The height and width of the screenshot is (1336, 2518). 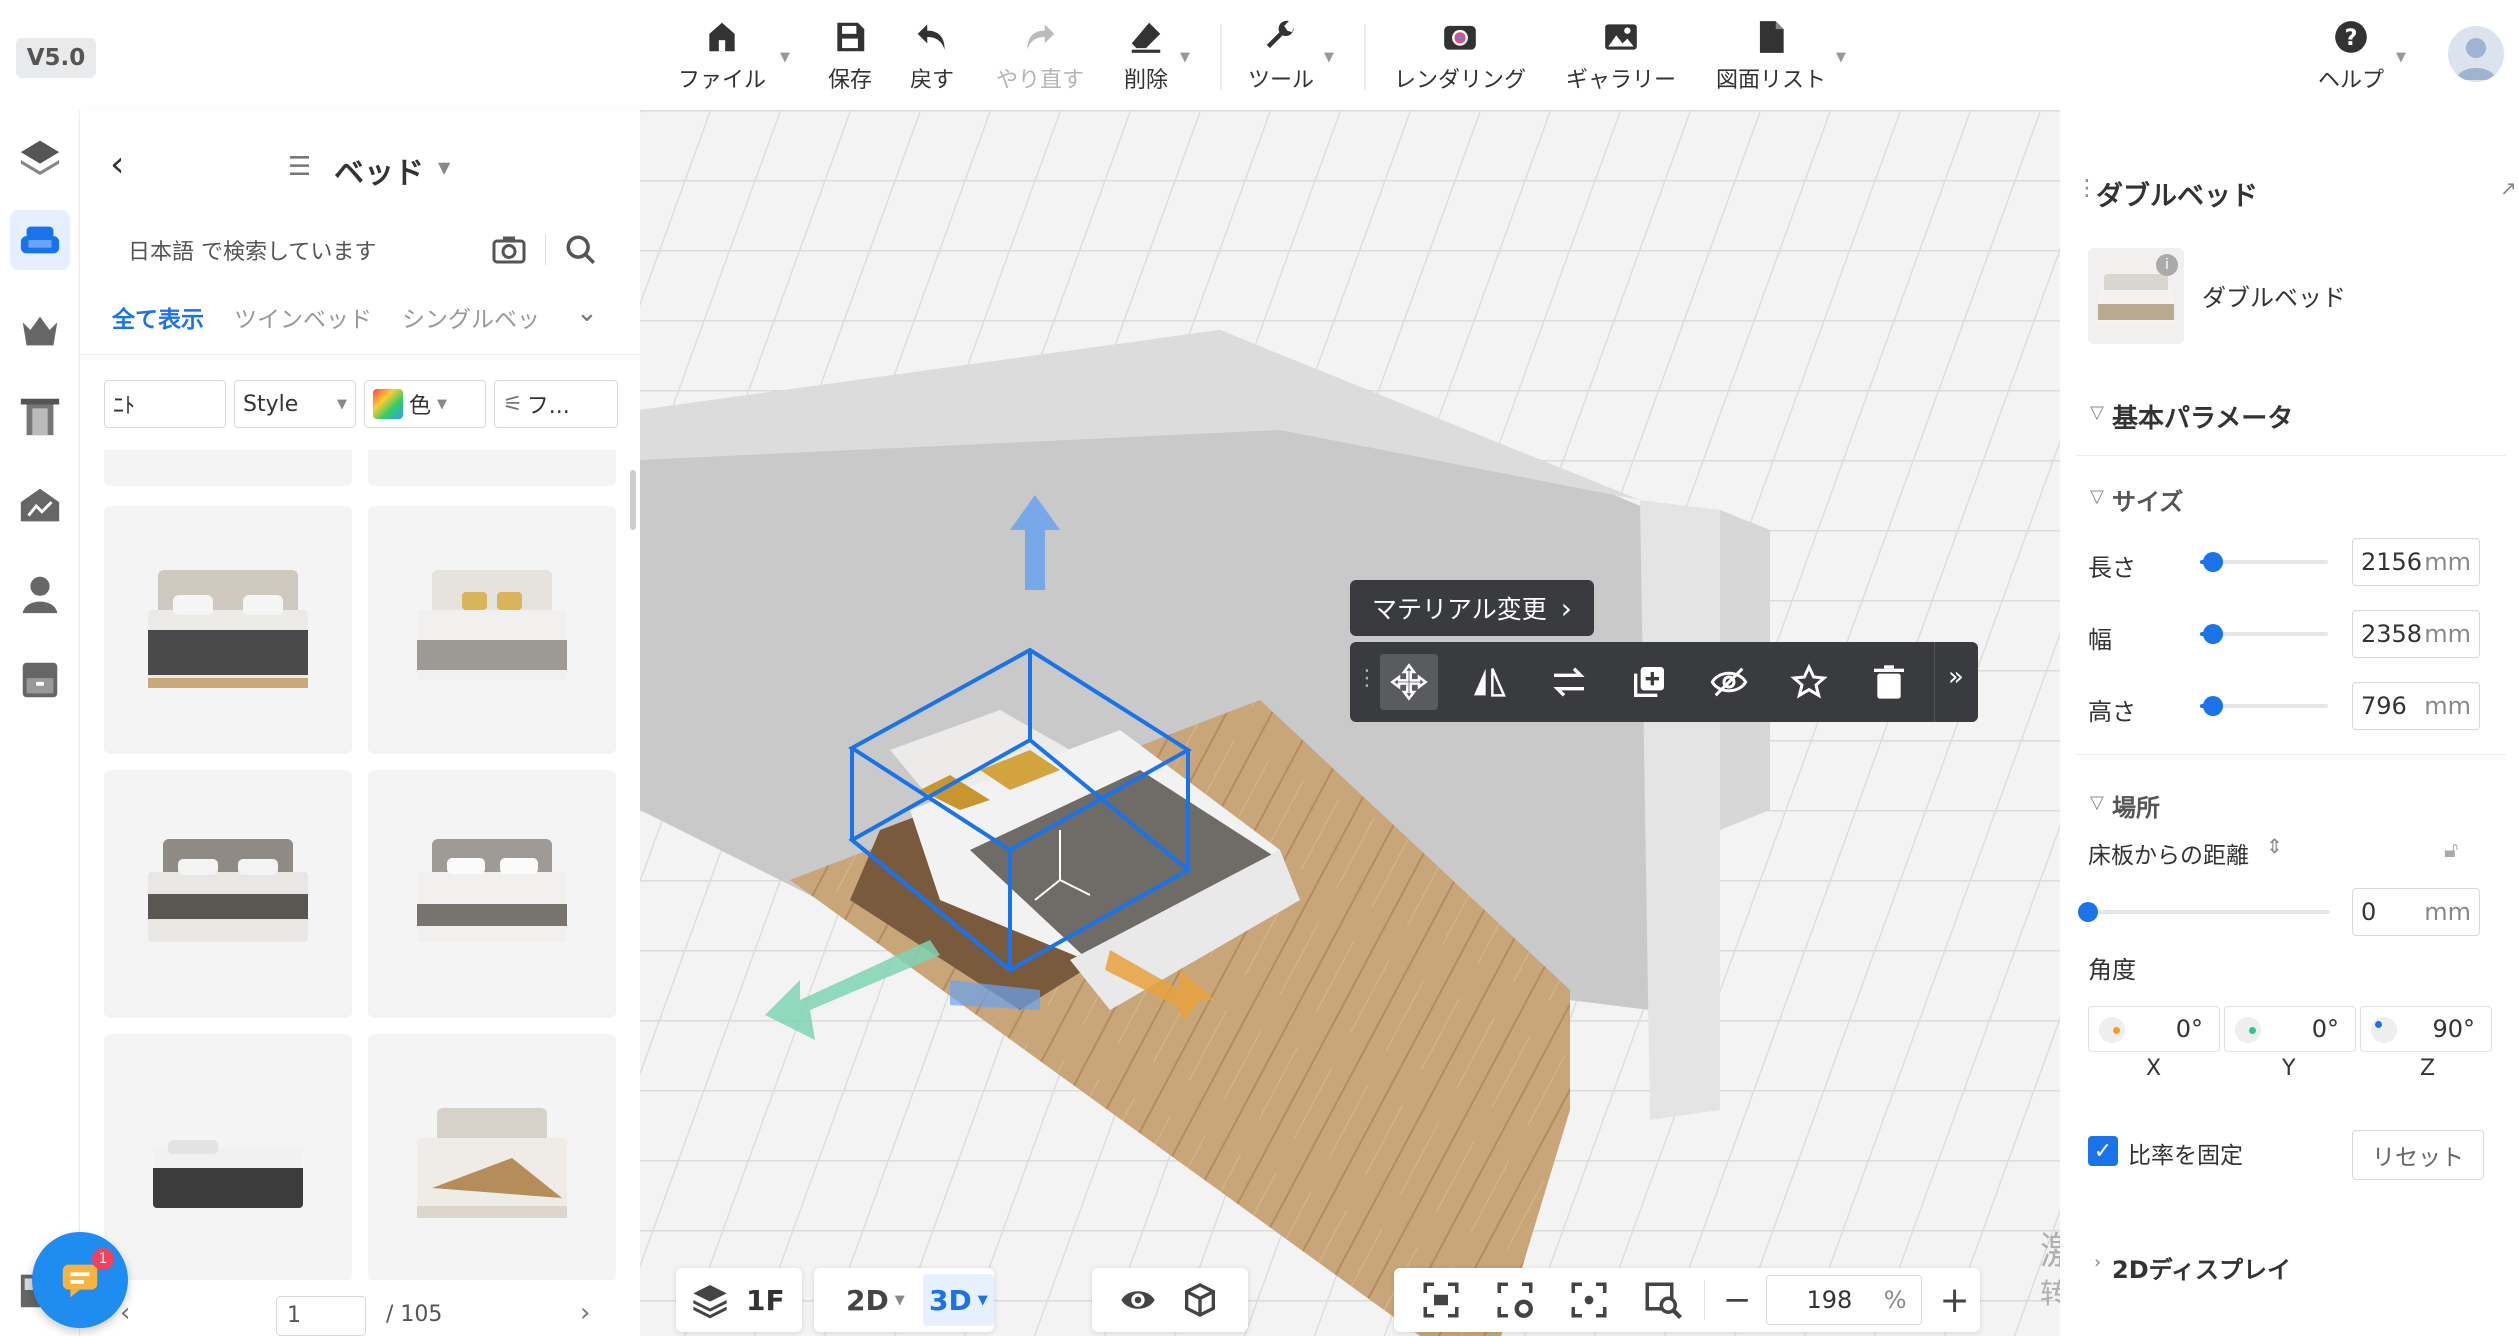 I want to click on filter-style: Style ▼, so click(x=295, y=404).